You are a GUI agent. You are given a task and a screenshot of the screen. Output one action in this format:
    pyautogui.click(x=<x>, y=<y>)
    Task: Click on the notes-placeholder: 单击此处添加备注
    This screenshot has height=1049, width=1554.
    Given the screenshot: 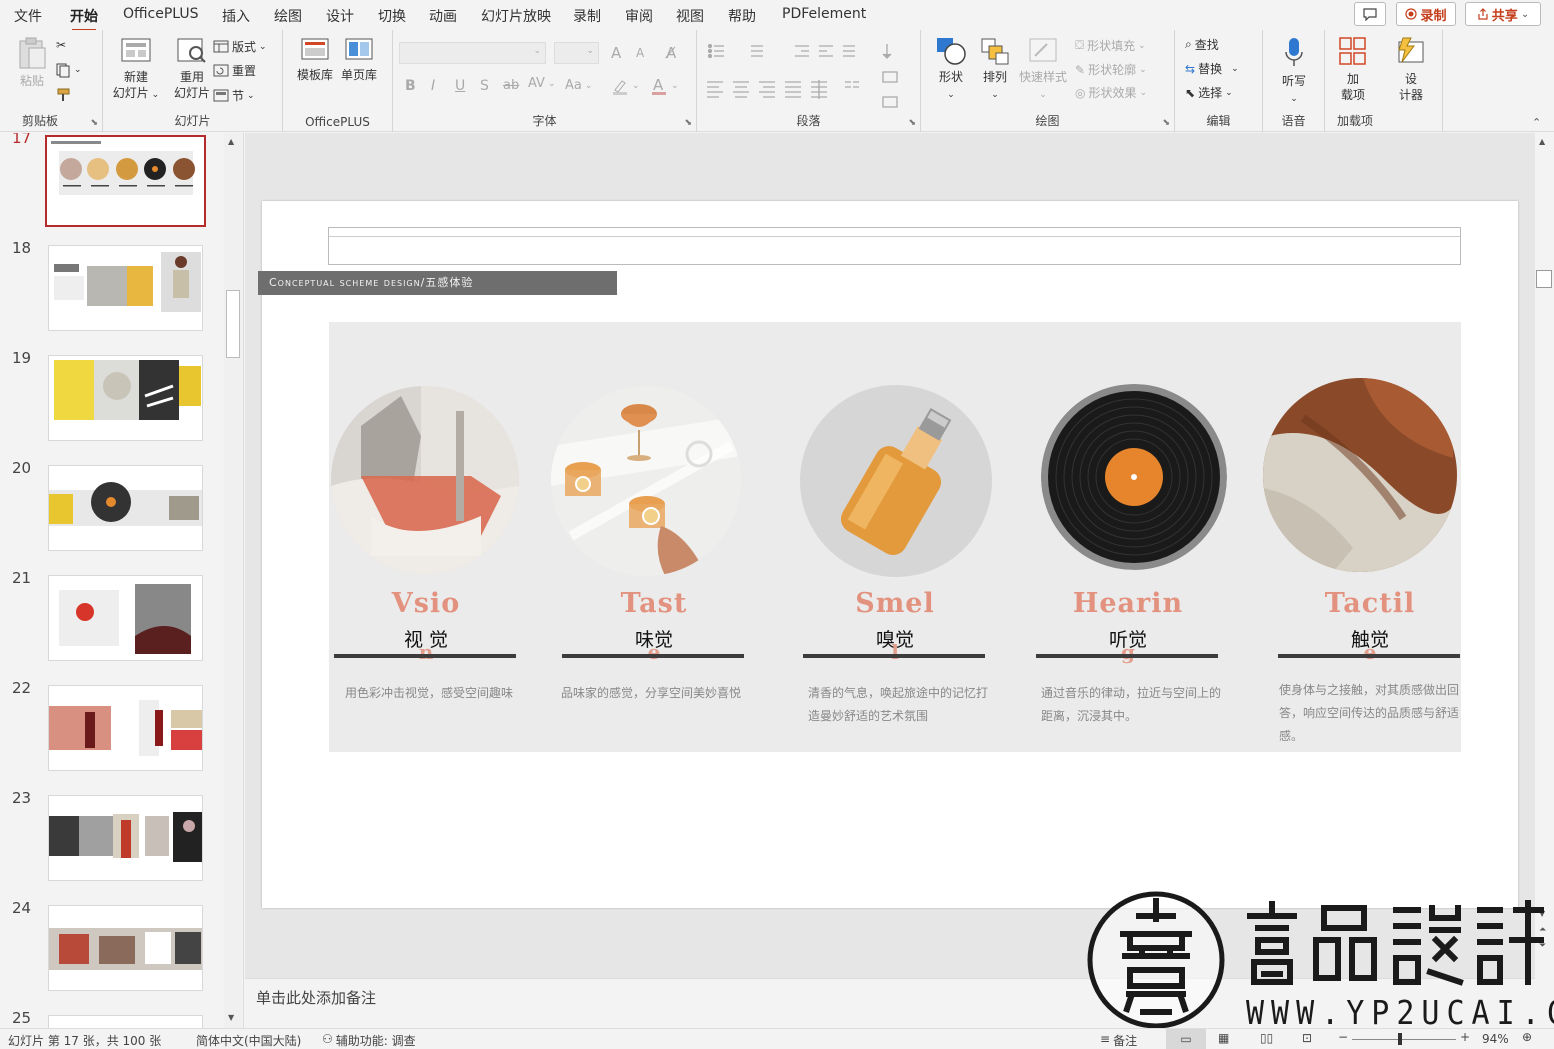 What is the action you would take?
    pyautogui.click(x=316, y=997)
    